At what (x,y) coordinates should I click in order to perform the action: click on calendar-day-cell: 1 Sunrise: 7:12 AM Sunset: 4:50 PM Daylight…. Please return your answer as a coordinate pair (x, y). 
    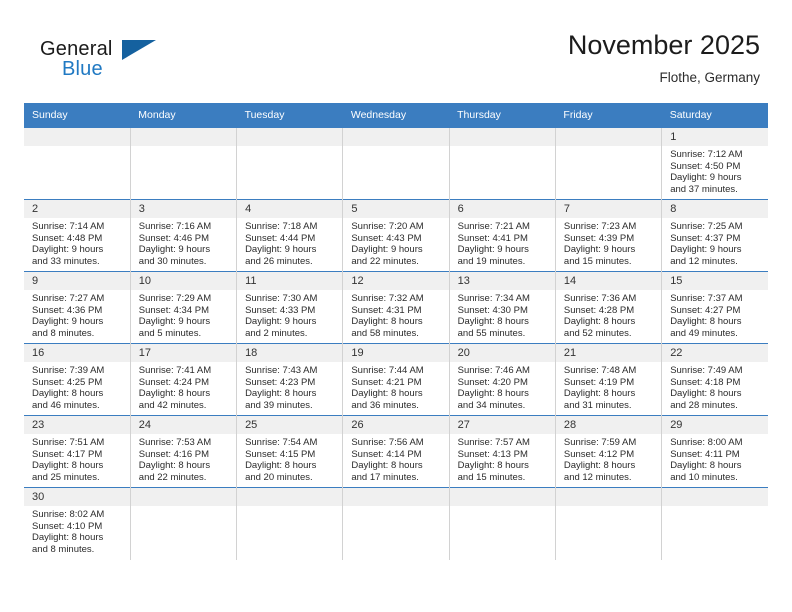
    Looking at the image, I should click on (714, 163).